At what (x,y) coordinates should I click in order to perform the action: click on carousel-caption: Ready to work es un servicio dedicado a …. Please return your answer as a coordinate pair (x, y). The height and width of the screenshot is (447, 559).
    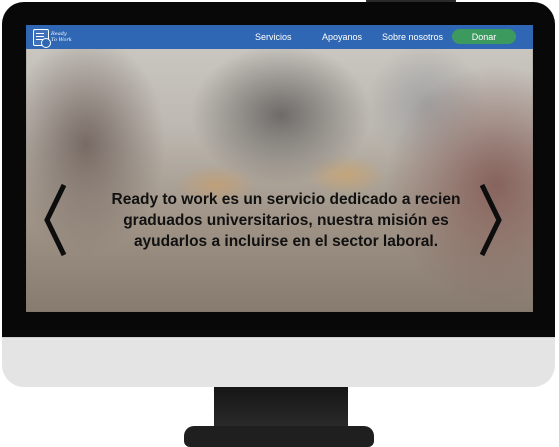
    Looking at the image, I should click on (286, 220).